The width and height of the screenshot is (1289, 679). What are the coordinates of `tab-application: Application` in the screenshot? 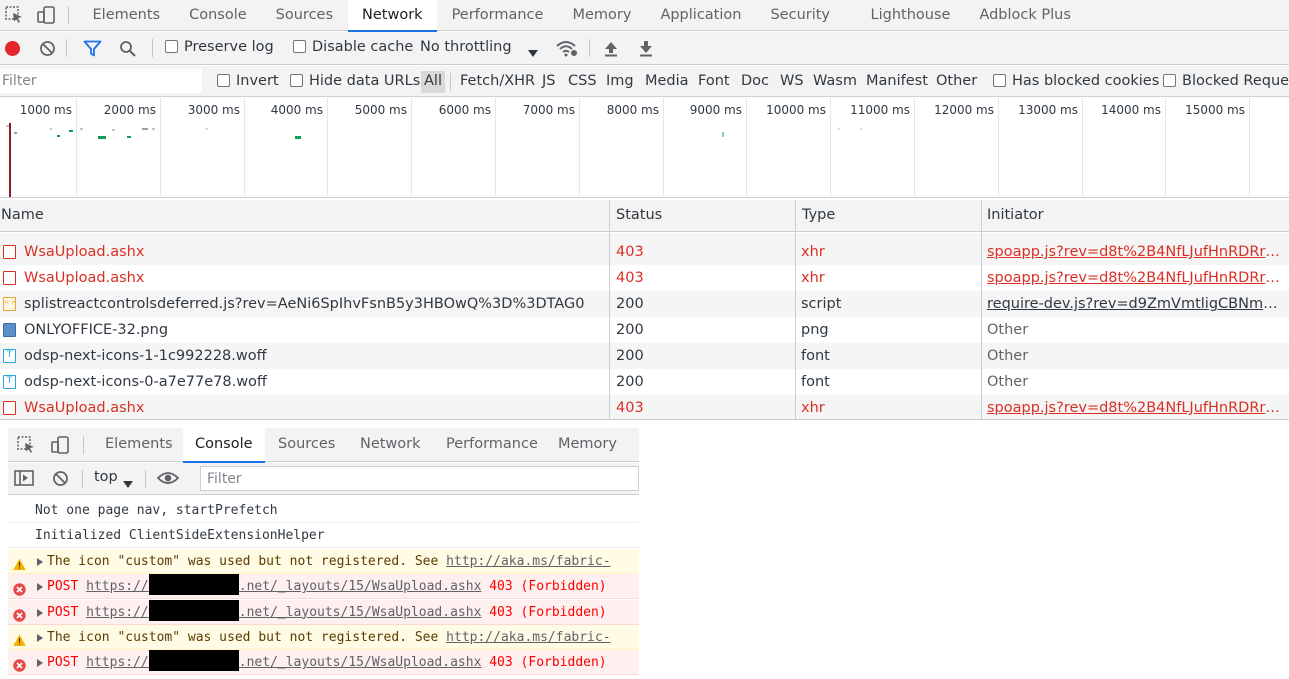 It's located at (701, 15).